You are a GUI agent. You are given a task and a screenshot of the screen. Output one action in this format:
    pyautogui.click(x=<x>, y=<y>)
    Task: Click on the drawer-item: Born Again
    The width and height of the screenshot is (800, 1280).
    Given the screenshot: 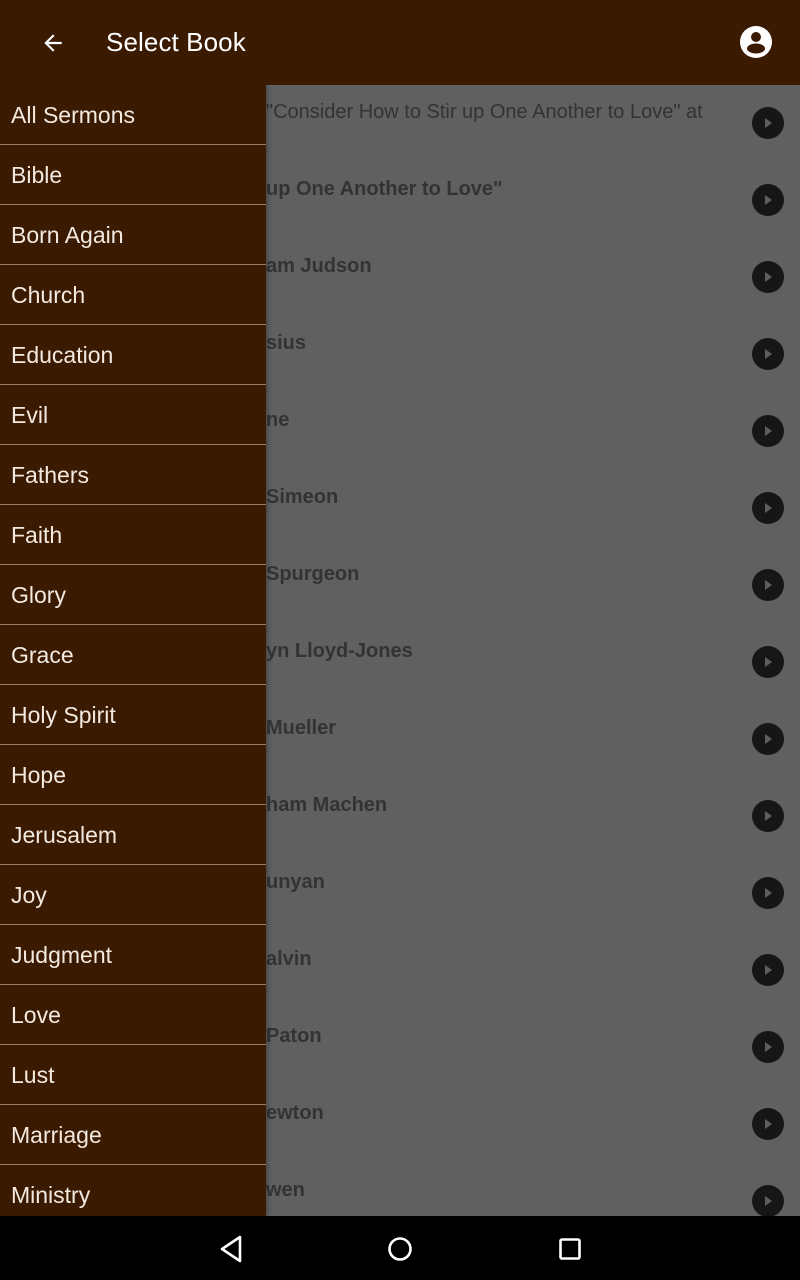 What is the action you would take?
    pyautogui.click(x=133, y=235)
    